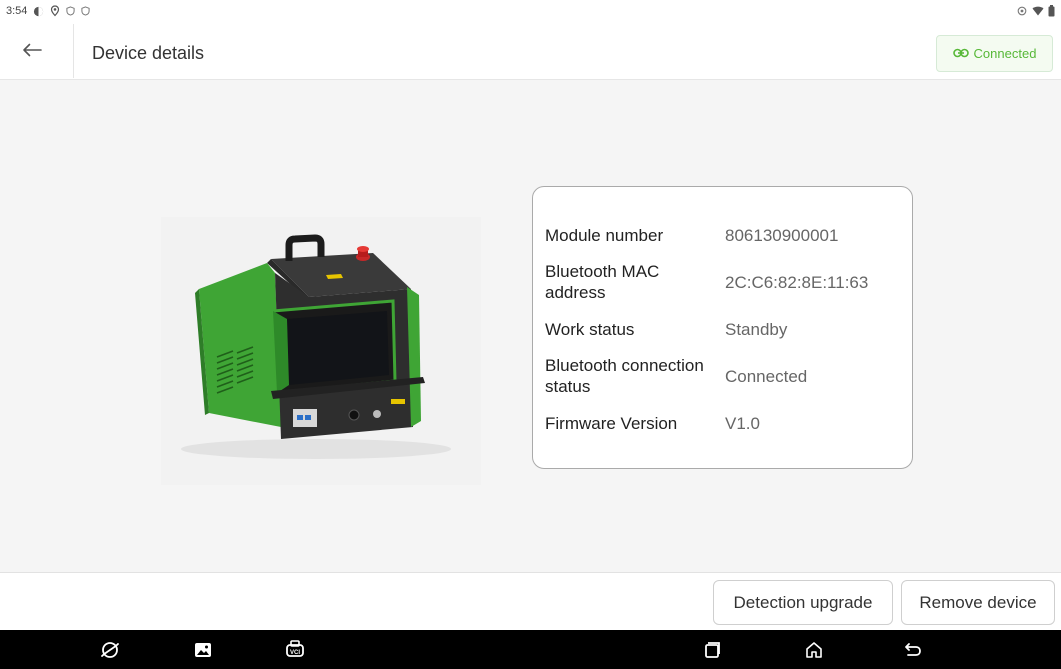 The height and width of the screenshot is (669, 1061). I want to click on info-row-bluetooth-connection: Bluetooth connection status Connected, so click(725, 376).